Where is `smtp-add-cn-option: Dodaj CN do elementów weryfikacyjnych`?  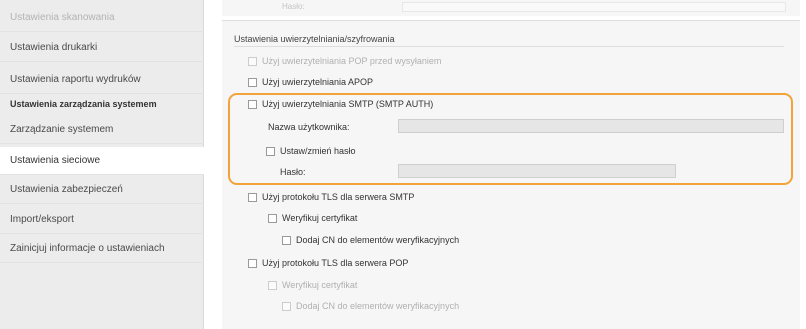 smtp-add-cn-option: Dodaj CN do elementów weryfikacyjnych is located at coordinates (370, 240).